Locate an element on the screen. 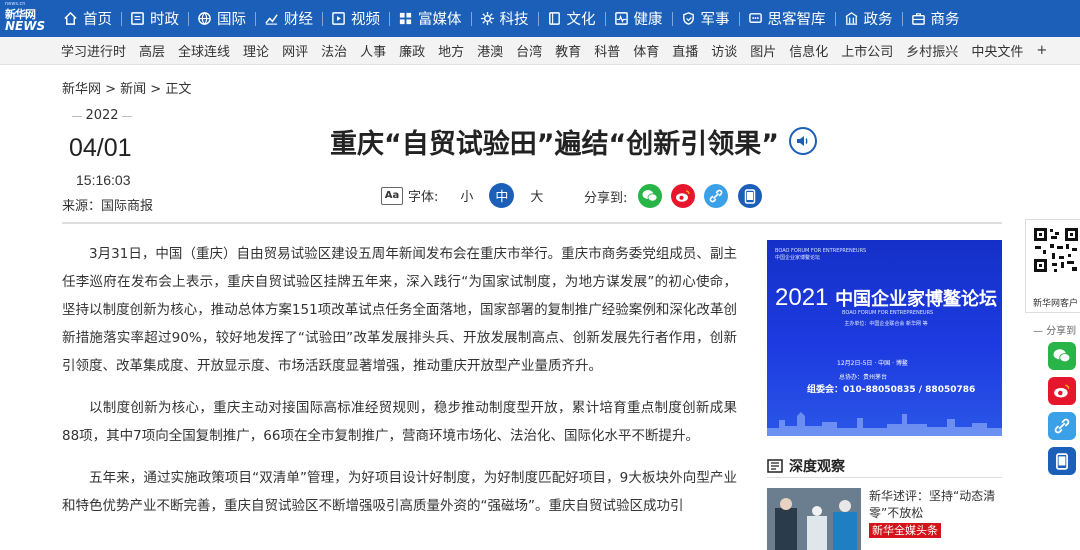 The height and width of the screenshot is (550, 1080). nav-item-6: 科技 is located at coordinates (504, 18).